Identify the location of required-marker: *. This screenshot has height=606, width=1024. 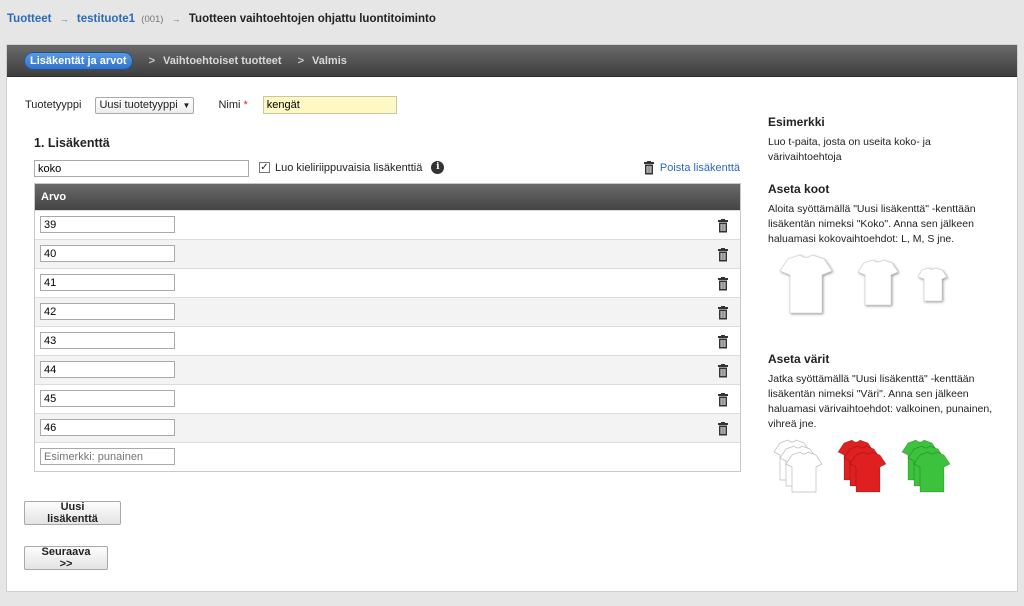
(245, 105).